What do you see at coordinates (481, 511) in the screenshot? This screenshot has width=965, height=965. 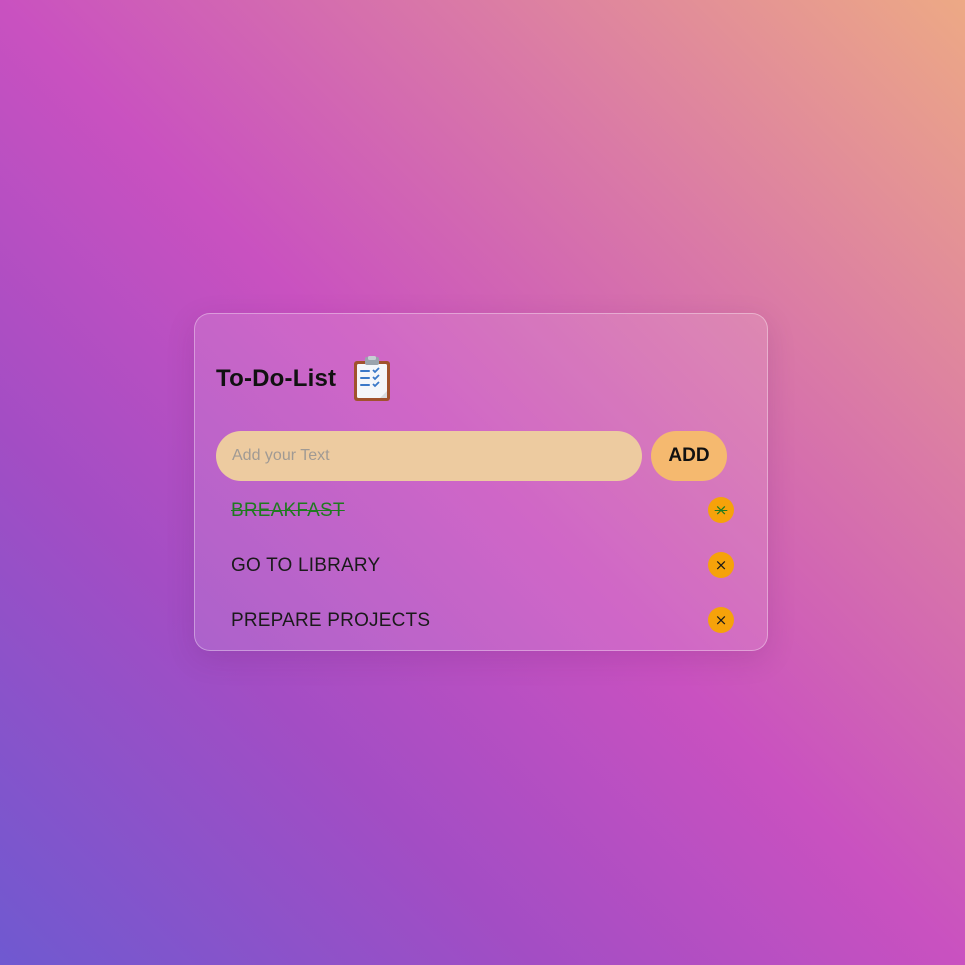 I see `todo-item-breakfast: BREAKFAST ×` at bounding box center [481, 511].